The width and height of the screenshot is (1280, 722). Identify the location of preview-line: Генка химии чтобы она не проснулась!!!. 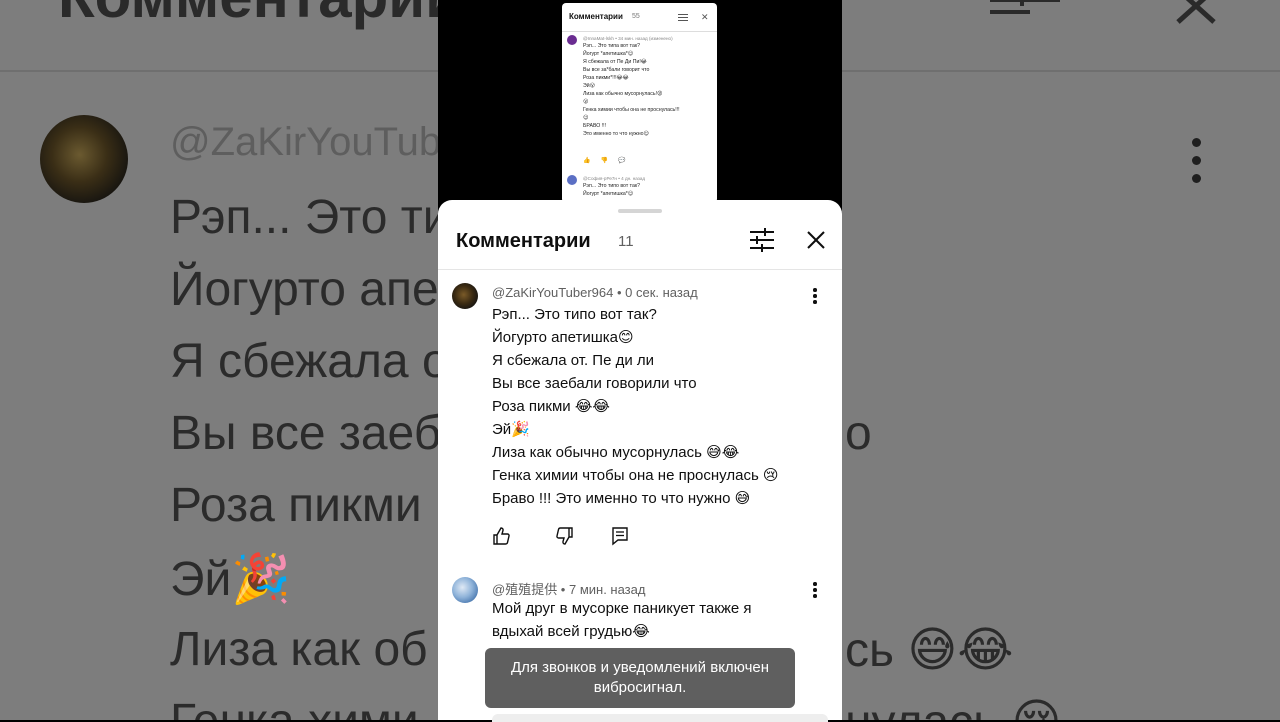
(631, 110).